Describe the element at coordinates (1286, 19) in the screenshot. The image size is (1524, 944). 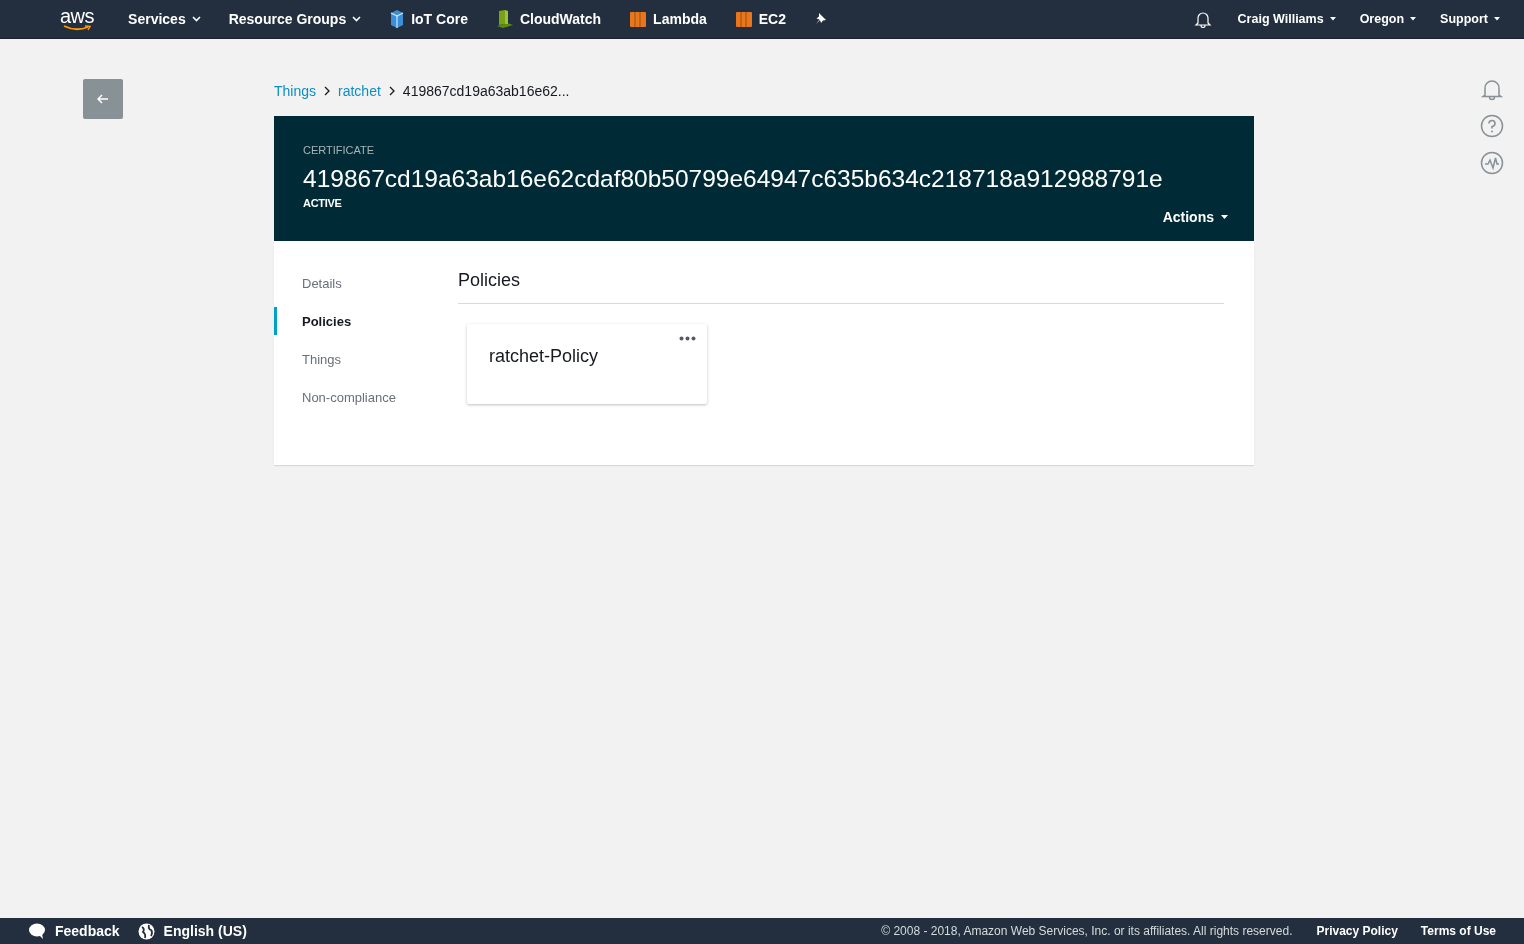
I see `account-menu: Craig Williams` at that location.